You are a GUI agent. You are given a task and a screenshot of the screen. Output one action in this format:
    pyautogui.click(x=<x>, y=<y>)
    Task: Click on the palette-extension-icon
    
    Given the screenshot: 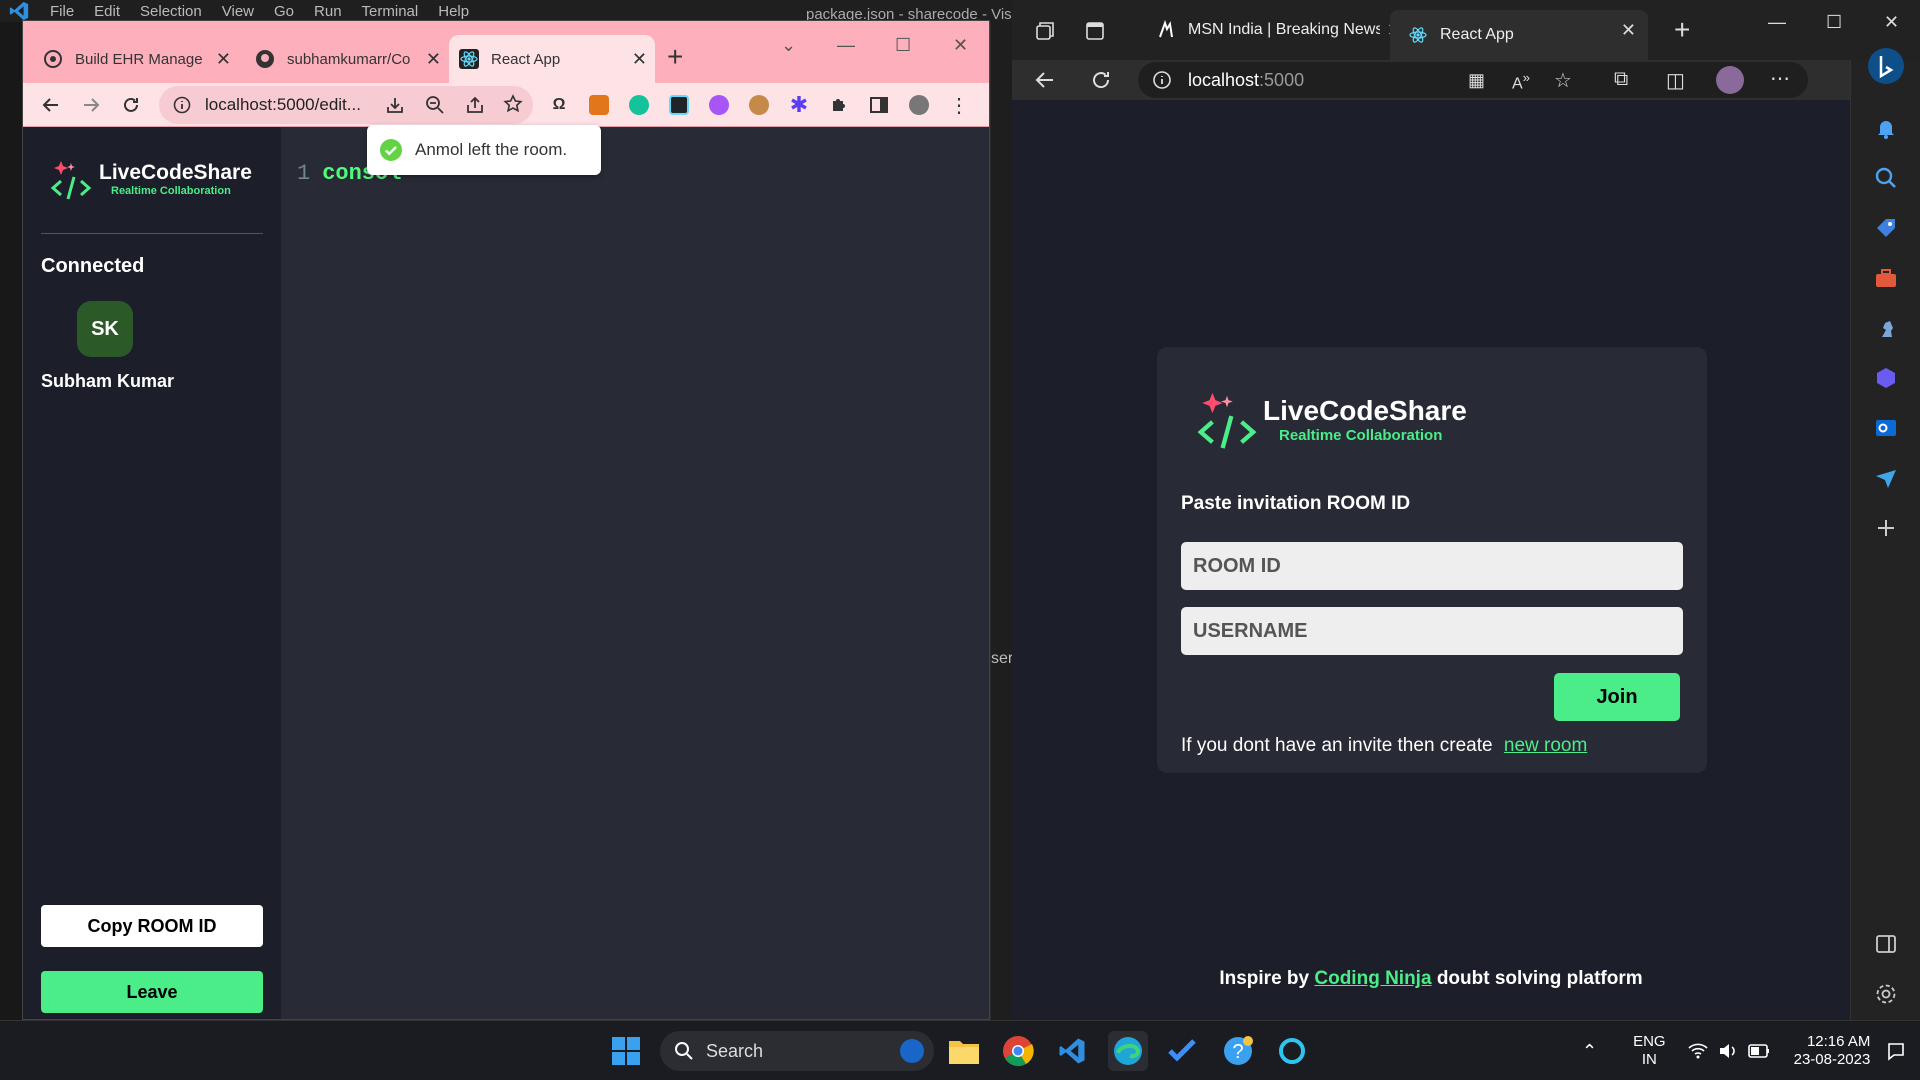 What is the action you would take?
    pyautogui.click(x=719, y=105)
    